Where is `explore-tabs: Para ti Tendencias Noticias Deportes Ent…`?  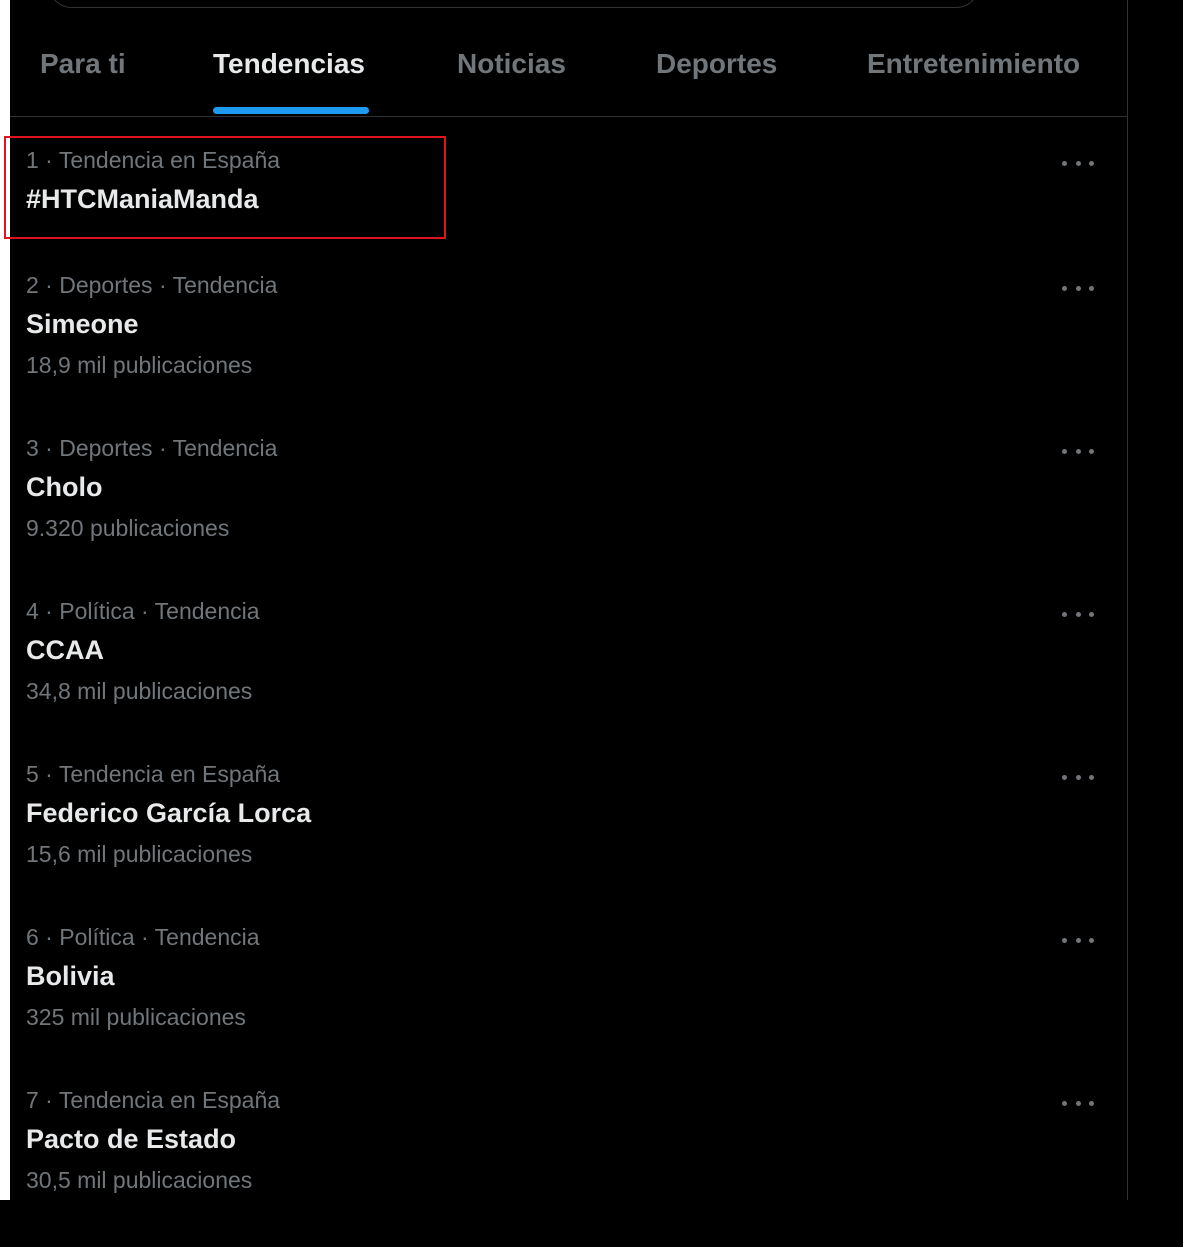 explore-tabs: Para ti Tendencias Noticias Deportes Ent… is located at coordinates (568, 58).